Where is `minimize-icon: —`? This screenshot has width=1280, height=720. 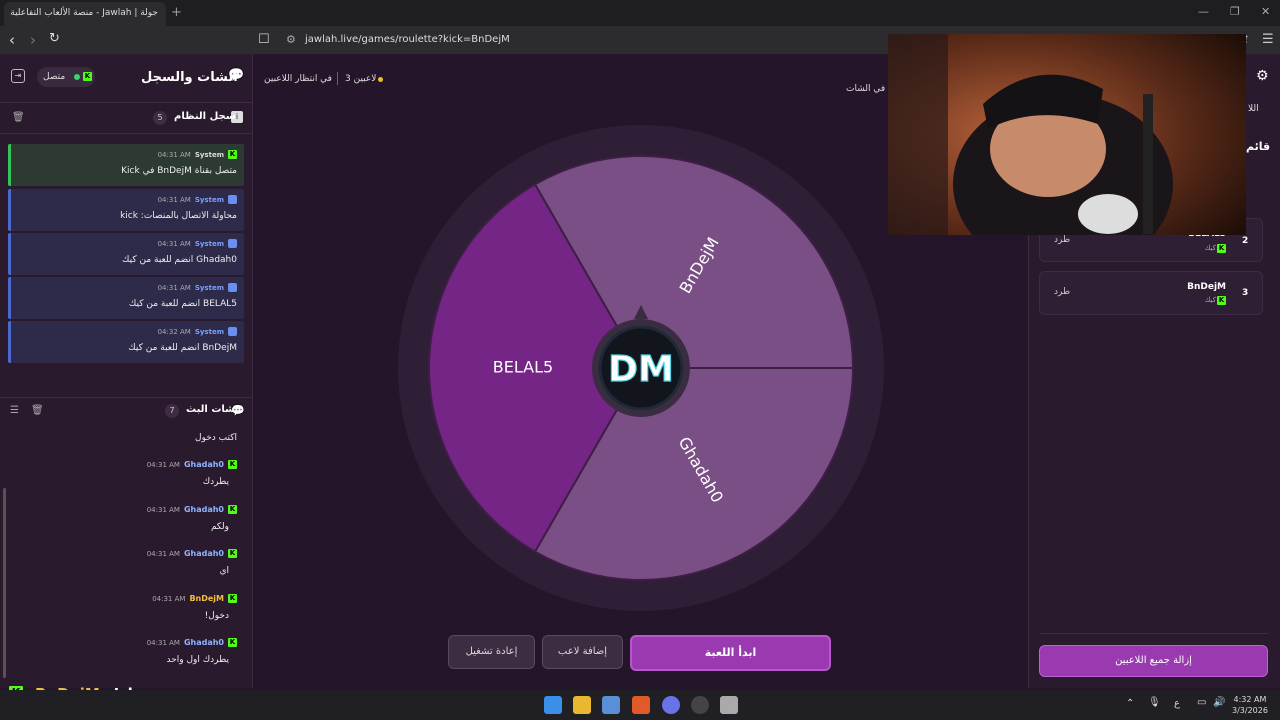 minimize-icon: — is located at coordinates (1203, 11).